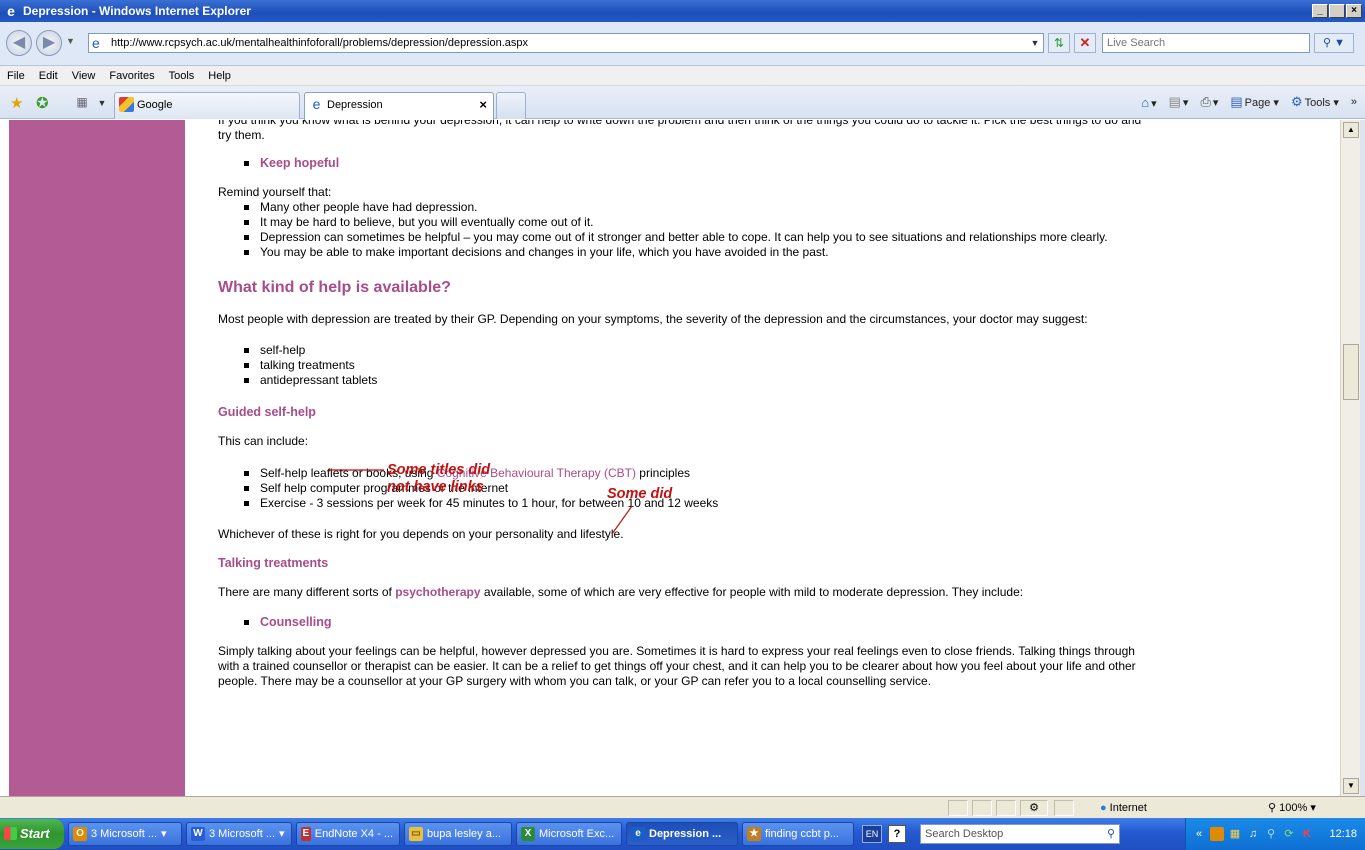 The image size is (1365, 850). I want to click on page-menu: ▤ Page ▾, so click(1254, 102).